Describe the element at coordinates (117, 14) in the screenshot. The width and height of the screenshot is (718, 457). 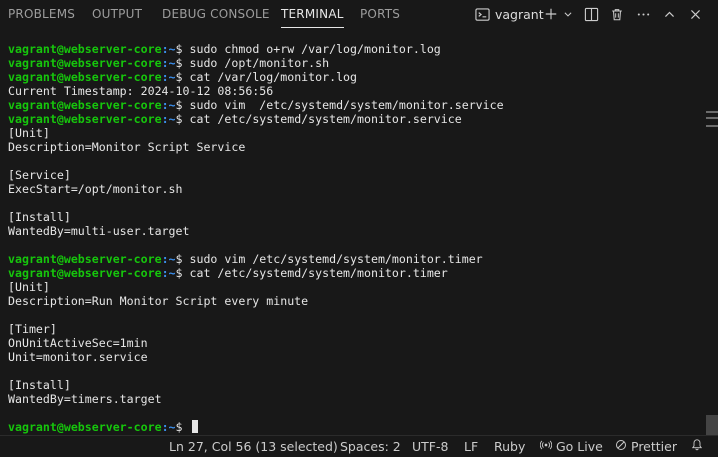
I see `tab-output: OUTPUT` at that location.